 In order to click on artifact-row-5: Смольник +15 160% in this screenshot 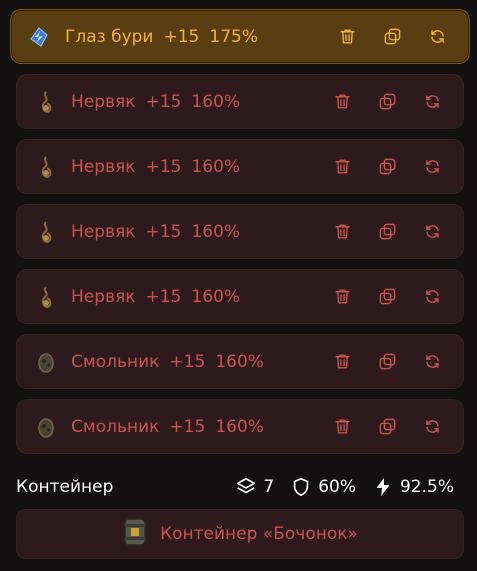, I will do `click(240, 361)`.